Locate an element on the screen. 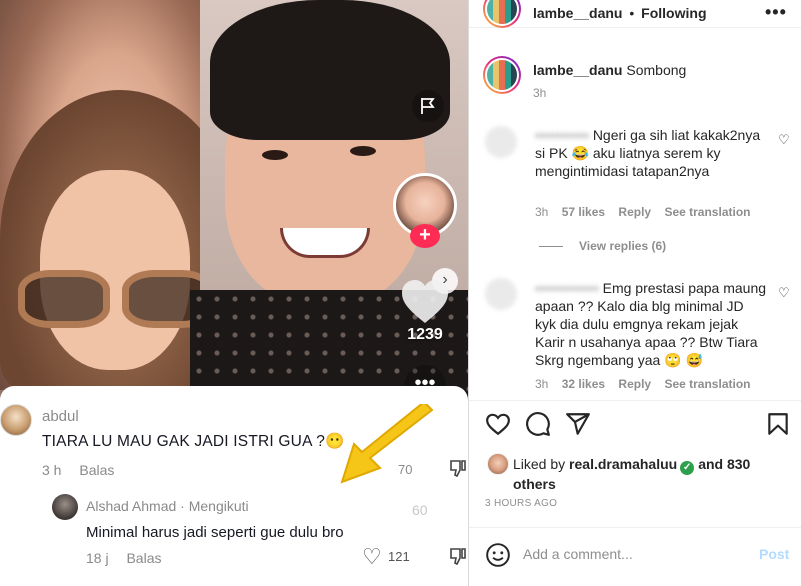  comment-time: 3 h is located at coordinates (52, 470).